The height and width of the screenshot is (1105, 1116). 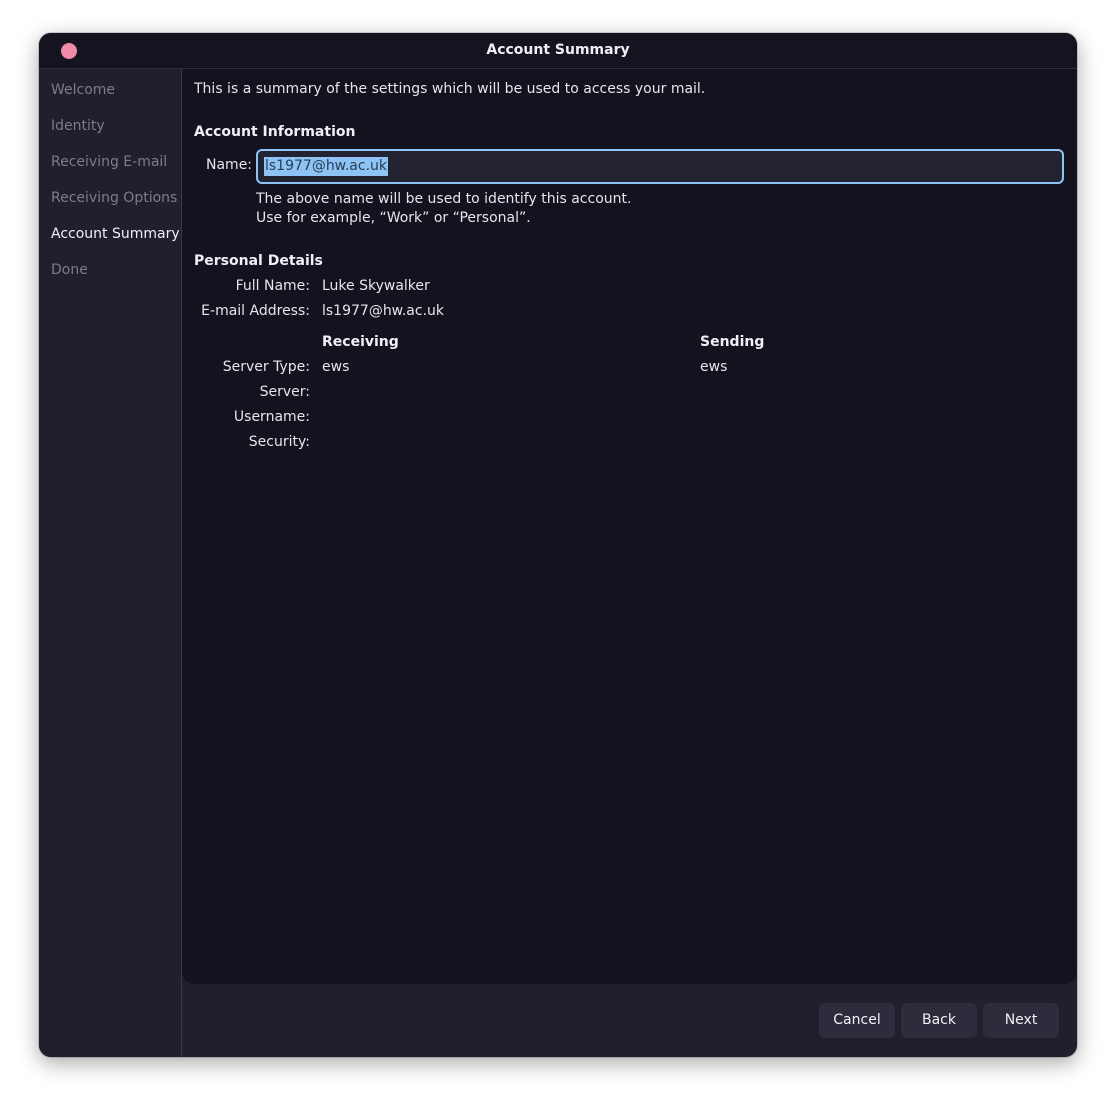 I want to click on sidebar-item-receiving-options: Receiving Options, so click(x=114, y=198).